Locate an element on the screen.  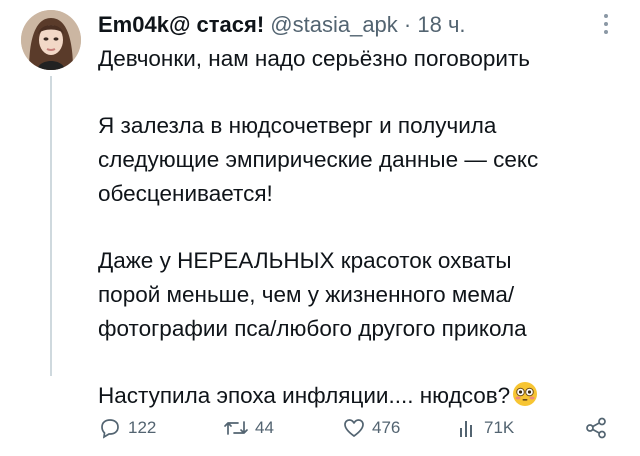
retweet-button: 44 is located at coordinates (248, 428).